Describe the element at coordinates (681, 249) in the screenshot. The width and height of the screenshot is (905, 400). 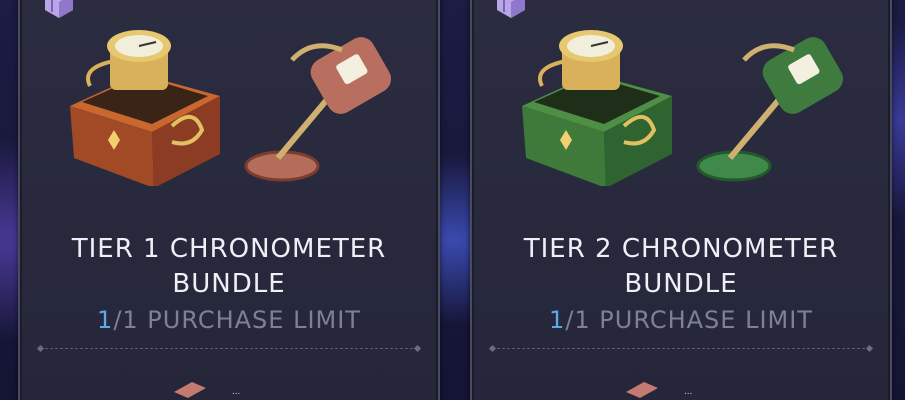
I see `bundle-title-line-1: TIER 2 CHRONOMETER` at that location.